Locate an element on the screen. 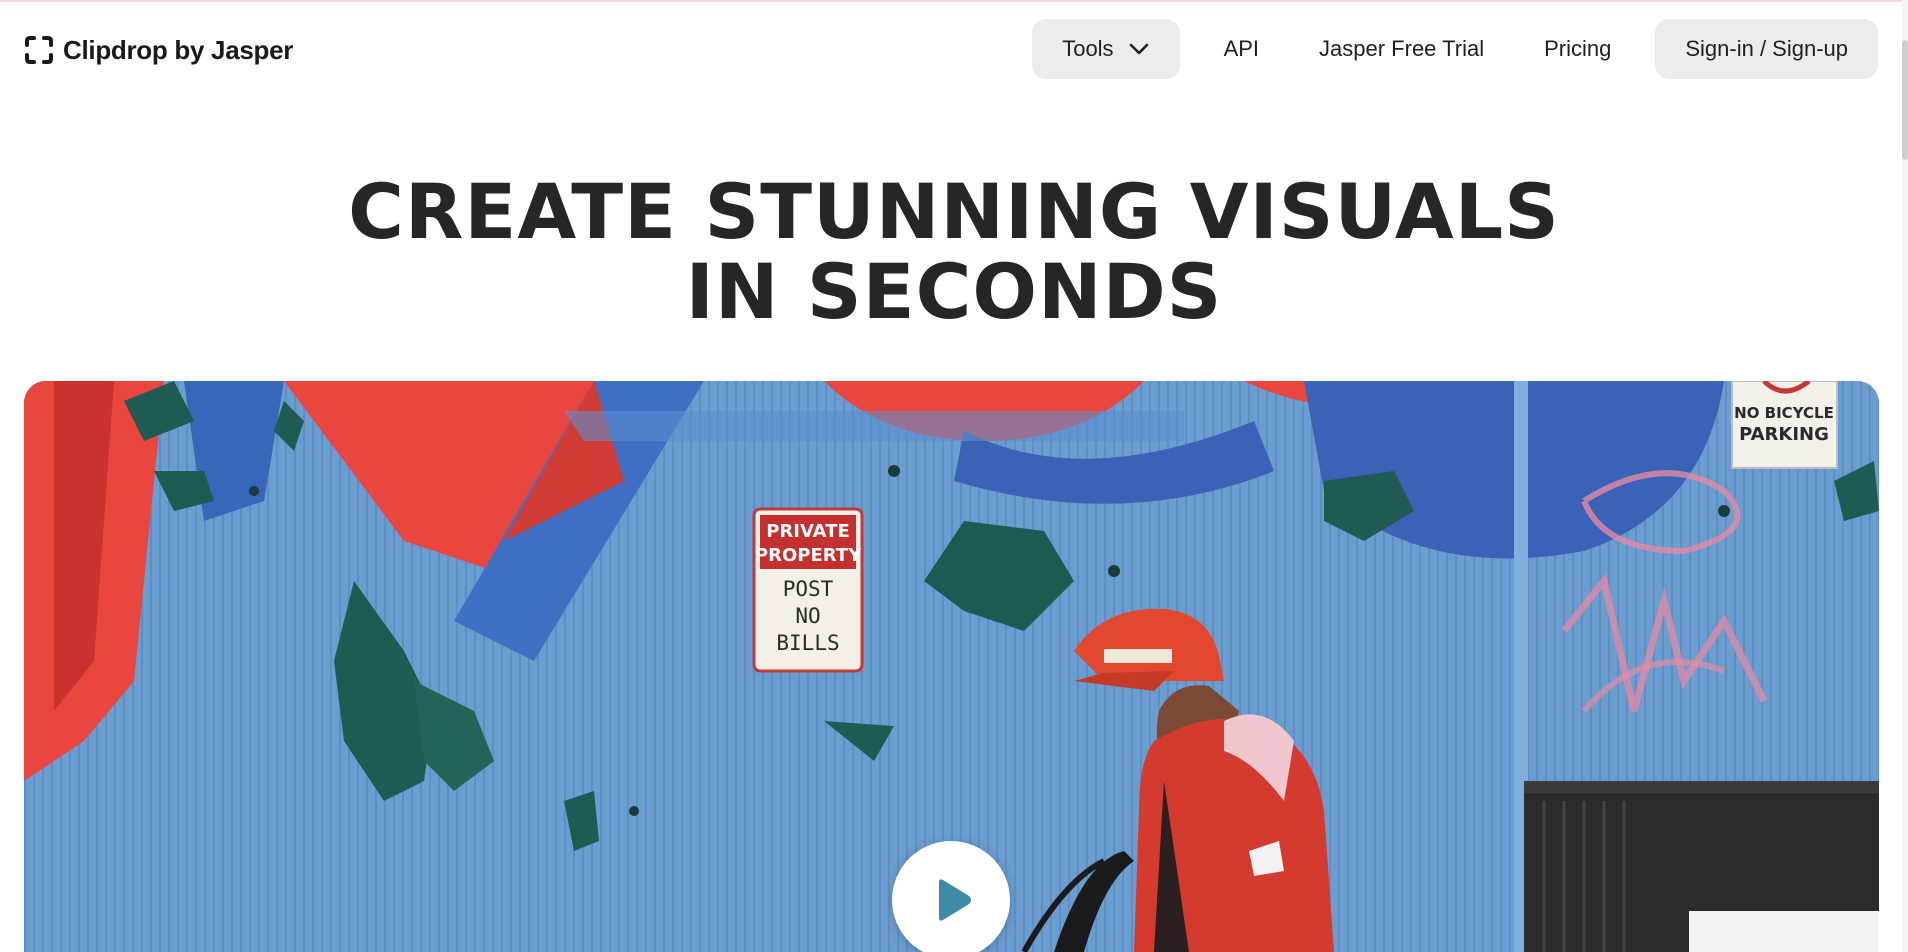 This screenshot has height=952, width=1908. signin-signup-button: Sign-in / Sign-up is located at coordinates (1766, 49).